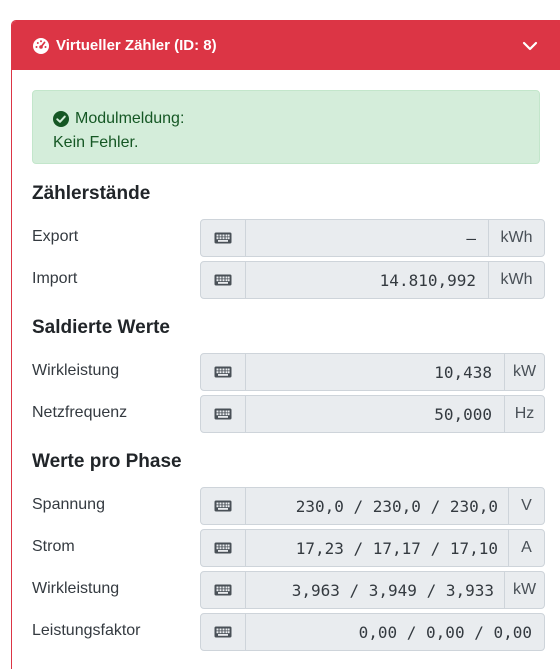 Image resolution: width=560 pixels, height=669 pixels. What do you see at coordinates (372, 280) in the screenshot?
I see `import-input-group: 14.810,992 kWh` at bounding box center [372, 280].